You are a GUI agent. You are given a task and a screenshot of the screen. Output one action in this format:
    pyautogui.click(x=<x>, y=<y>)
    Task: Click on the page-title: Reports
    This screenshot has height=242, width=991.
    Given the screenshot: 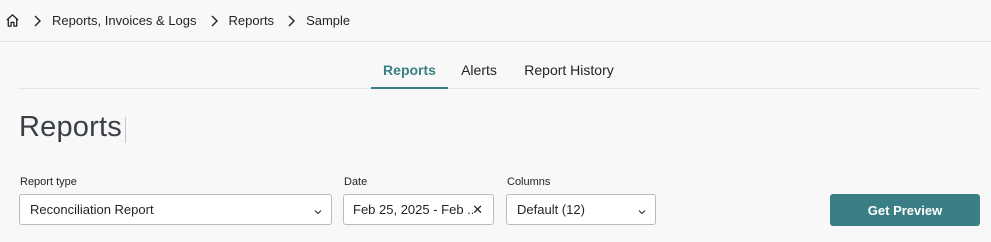 What is the action you would take?
    pyautogui.click(x=70, y=127)
    